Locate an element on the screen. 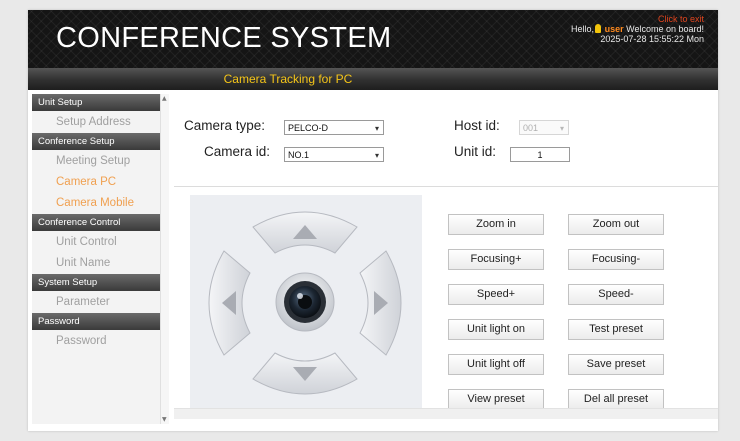 The width and height of the screenshot is (740, 441). direction-pad is located at coordinates (305, 303).